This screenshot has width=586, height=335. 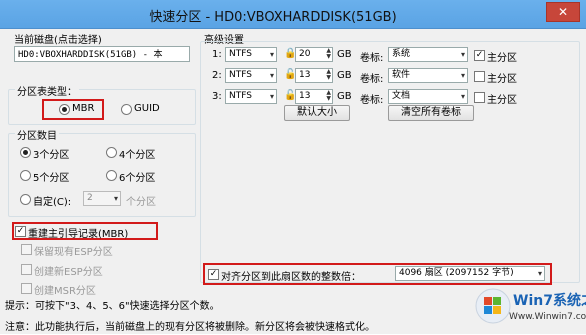 I want to click on row-index: 1:, so click(x=217, y=54).